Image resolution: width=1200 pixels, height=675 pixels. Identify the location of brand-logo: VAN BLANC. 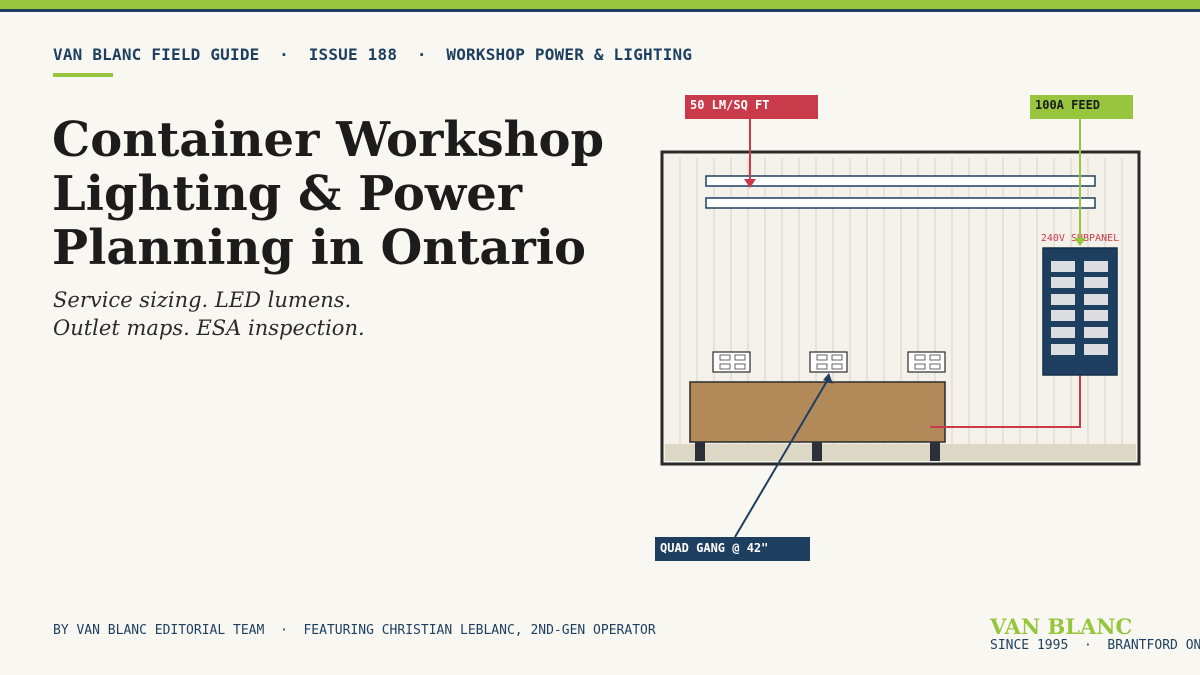
(1061, 626).